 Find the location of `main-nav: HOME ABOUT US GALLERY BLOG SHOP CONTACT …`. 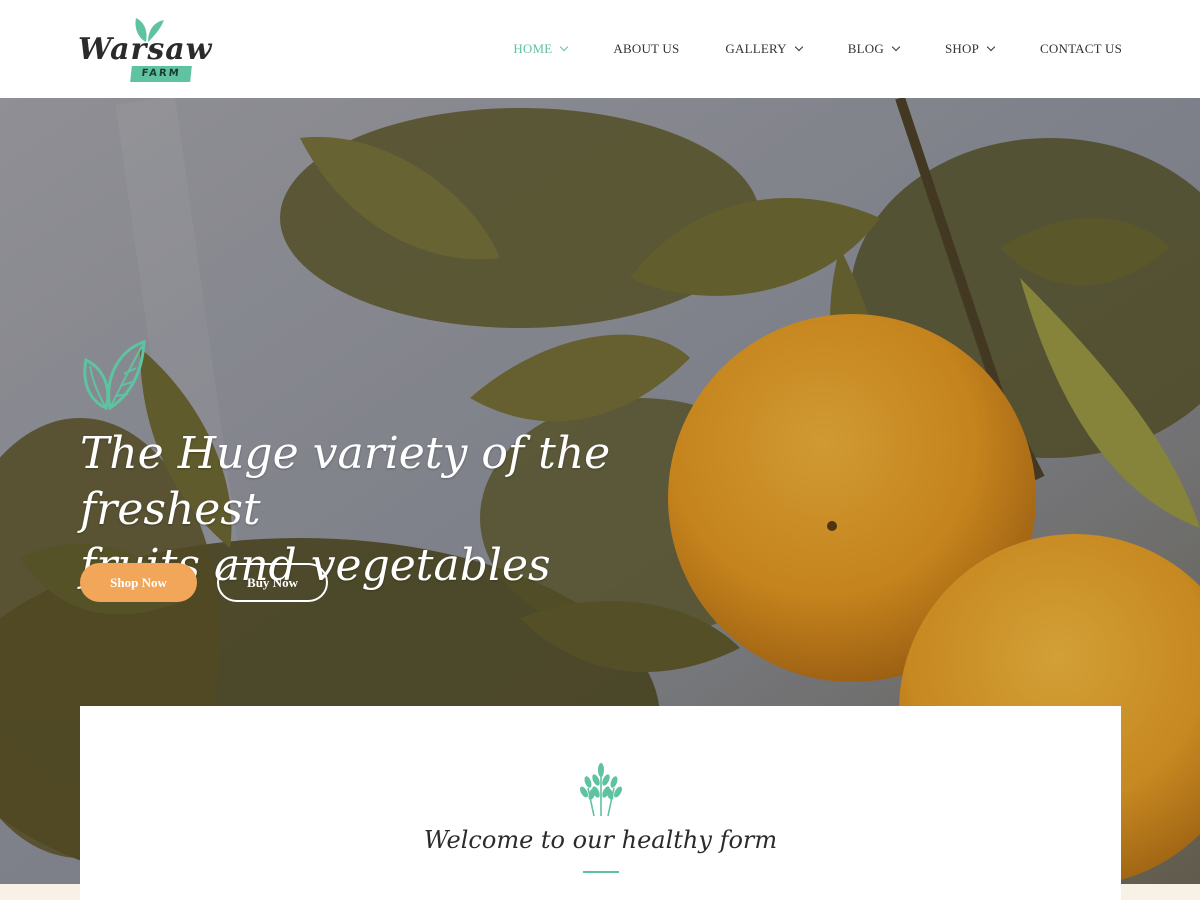

main-nav: HOME ABOUT US GALLERY BLOG SHOP CONTACT … is located at coordinates (794, 49).